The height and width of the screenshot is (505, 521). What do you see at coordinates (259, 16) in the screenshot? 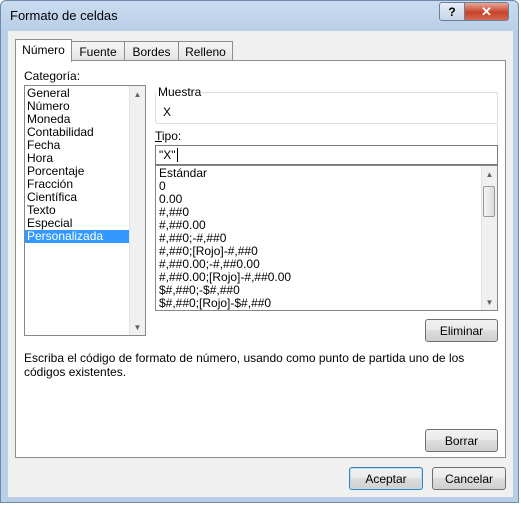
I see `title-bar: Formato de celdas ? ✕` at bounding box center [259, 16].